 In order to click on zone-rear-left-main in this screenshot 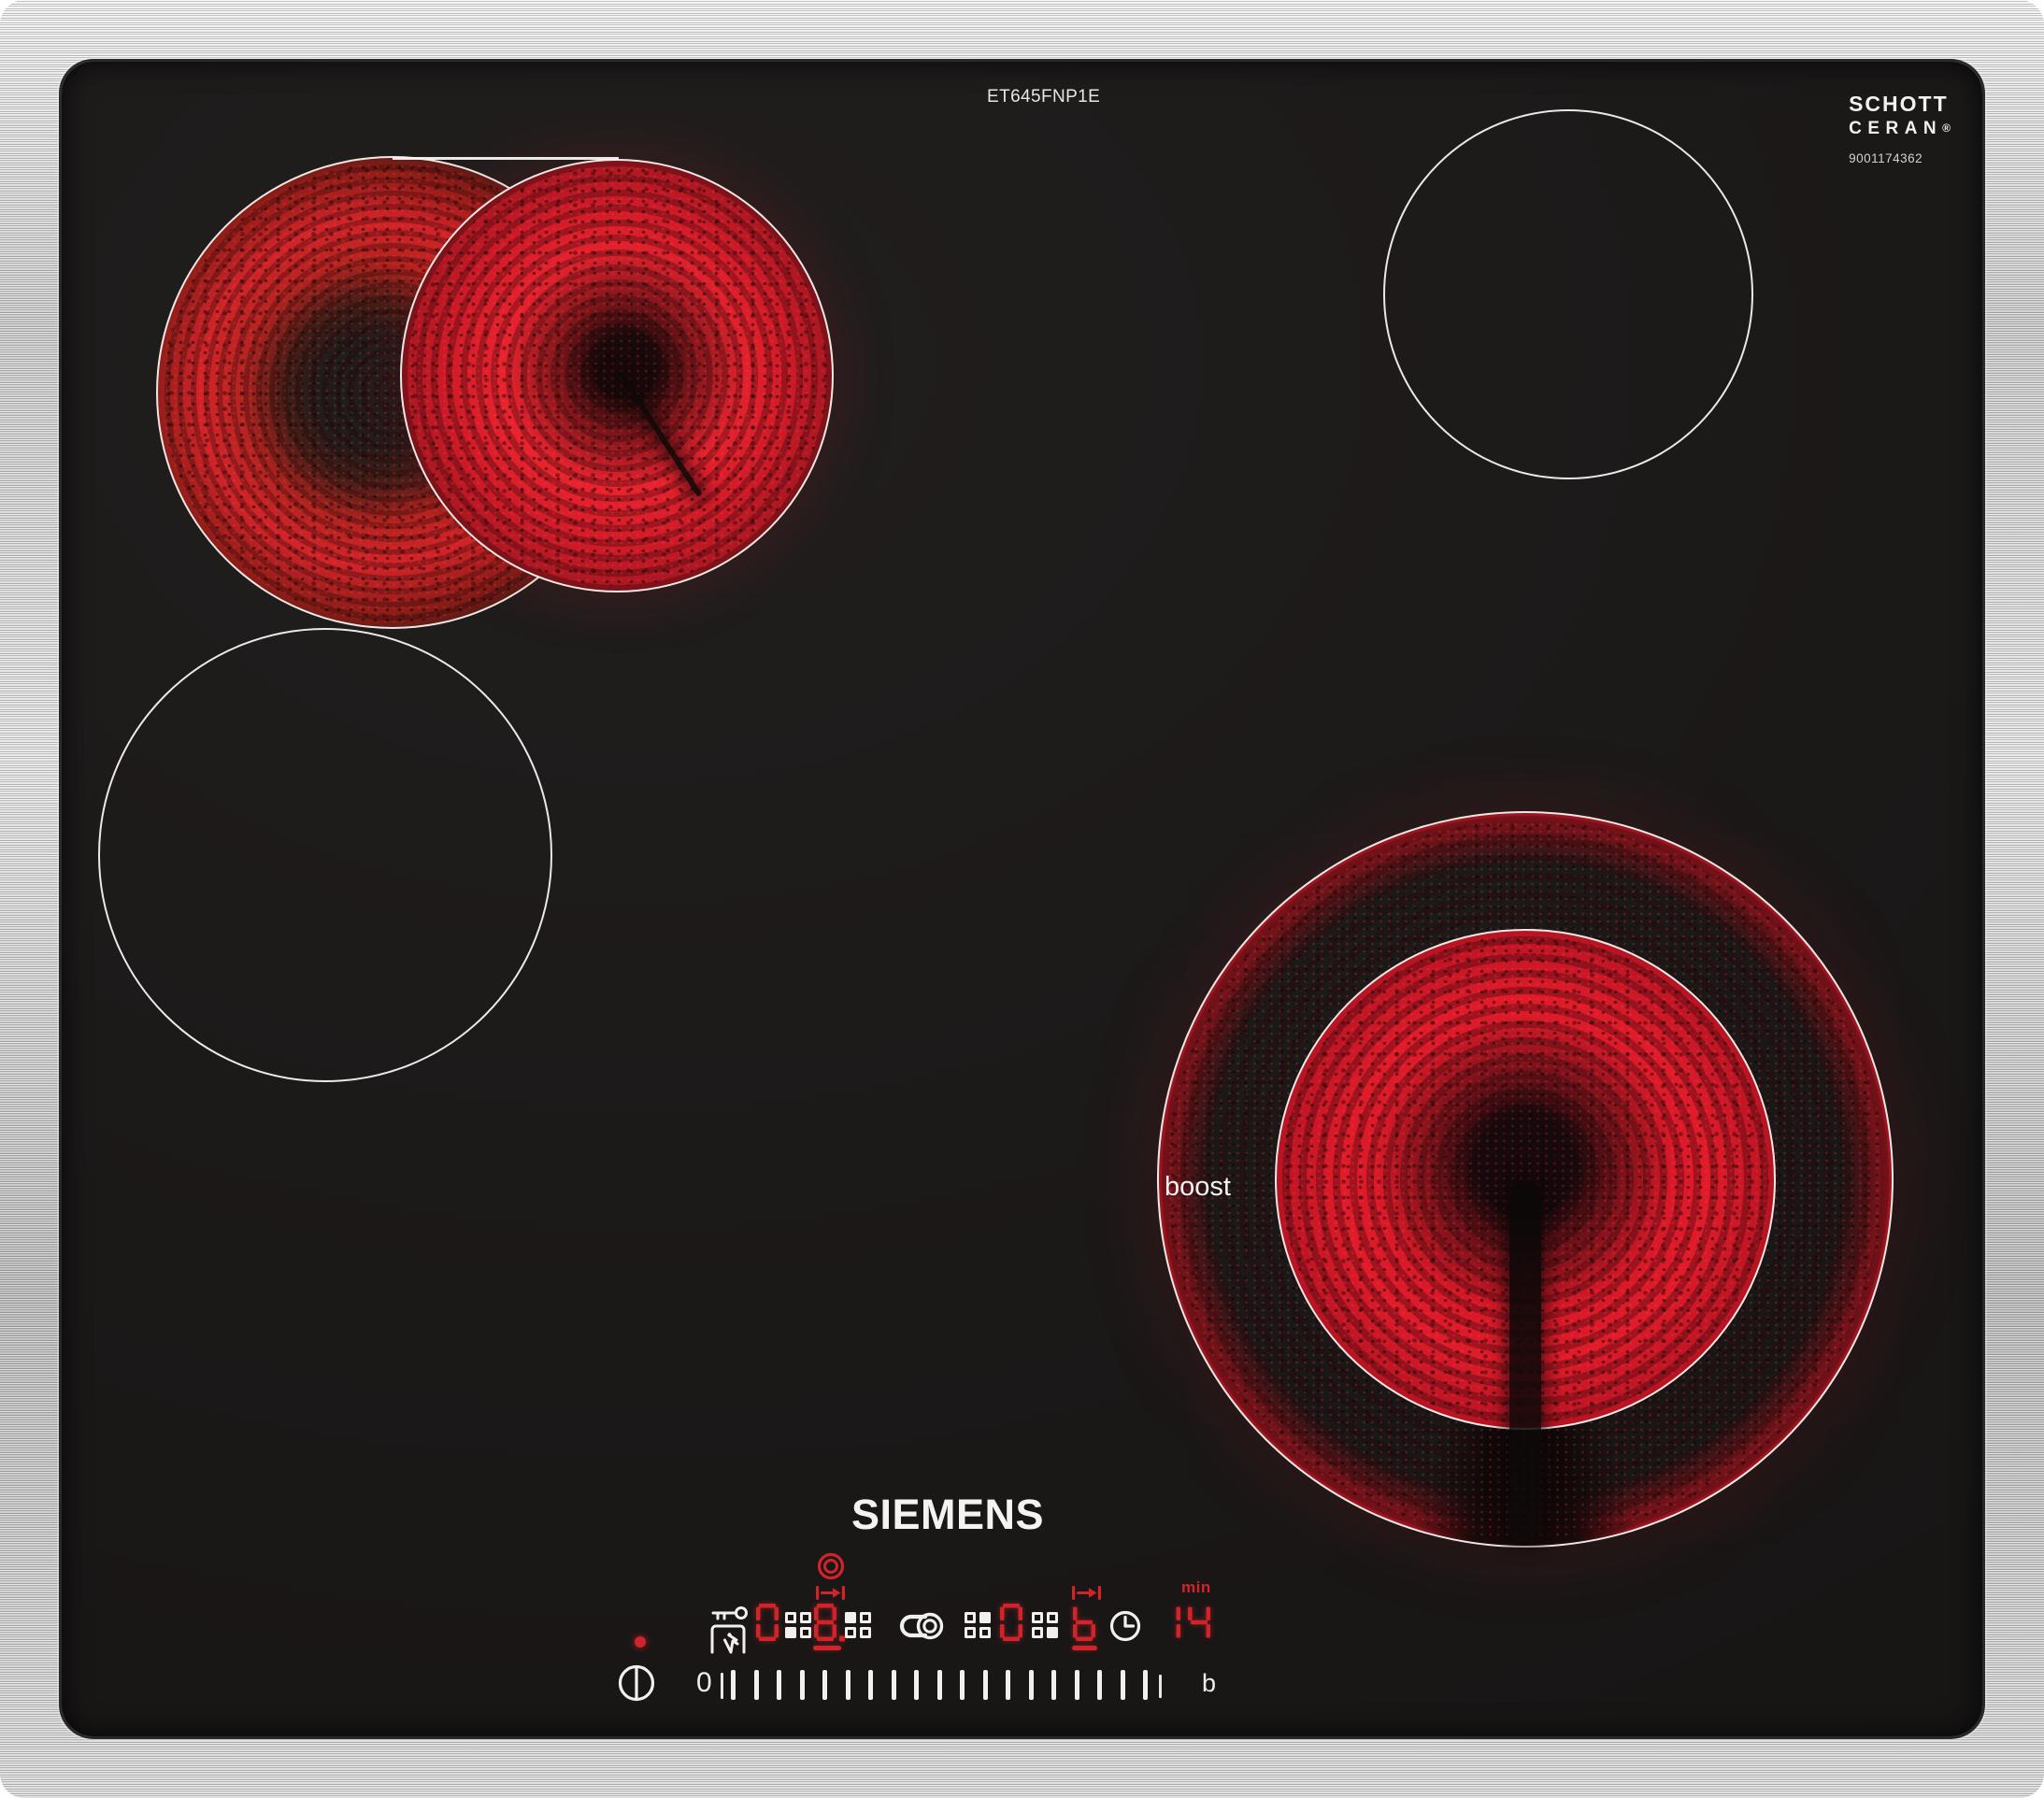, I will do `click(617, 375)`.